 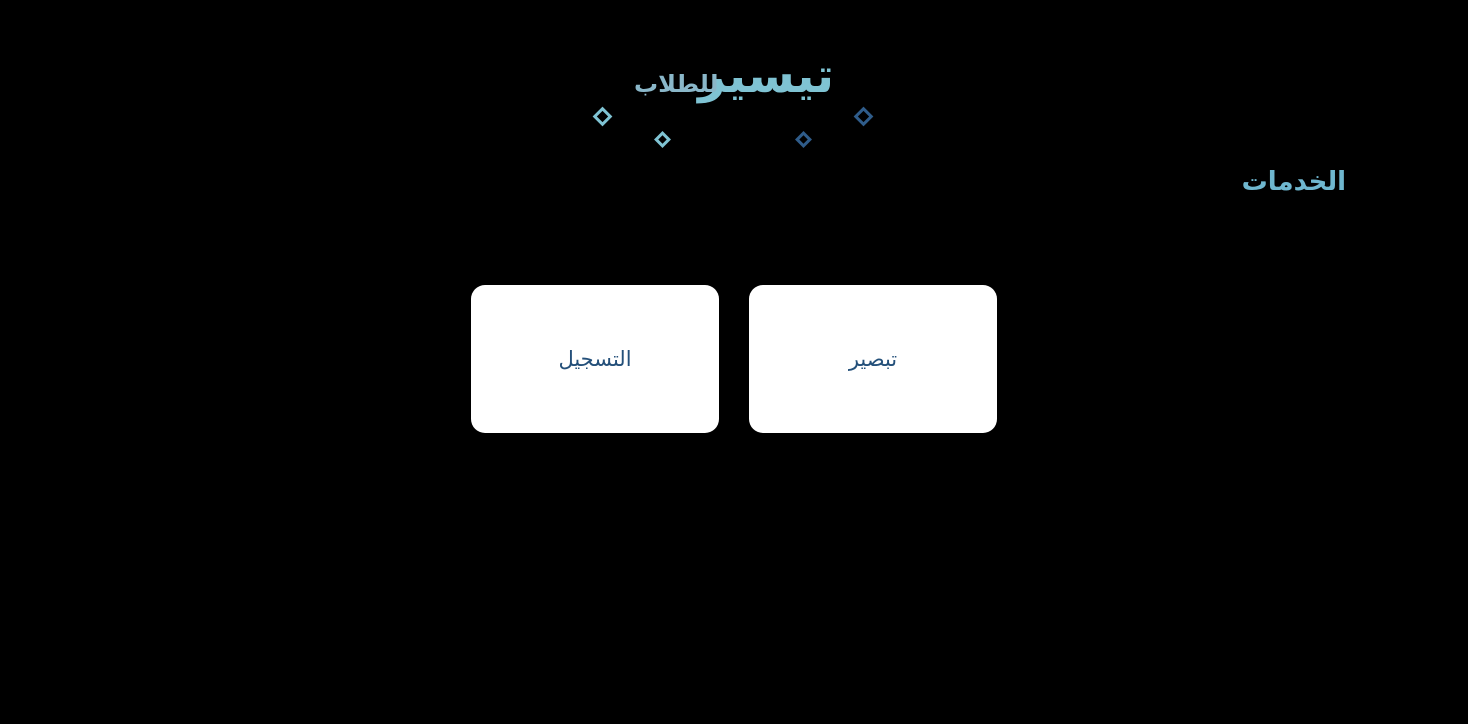 I want to click on service-card-tabseer: تبصير, so click(x=873, y=359).